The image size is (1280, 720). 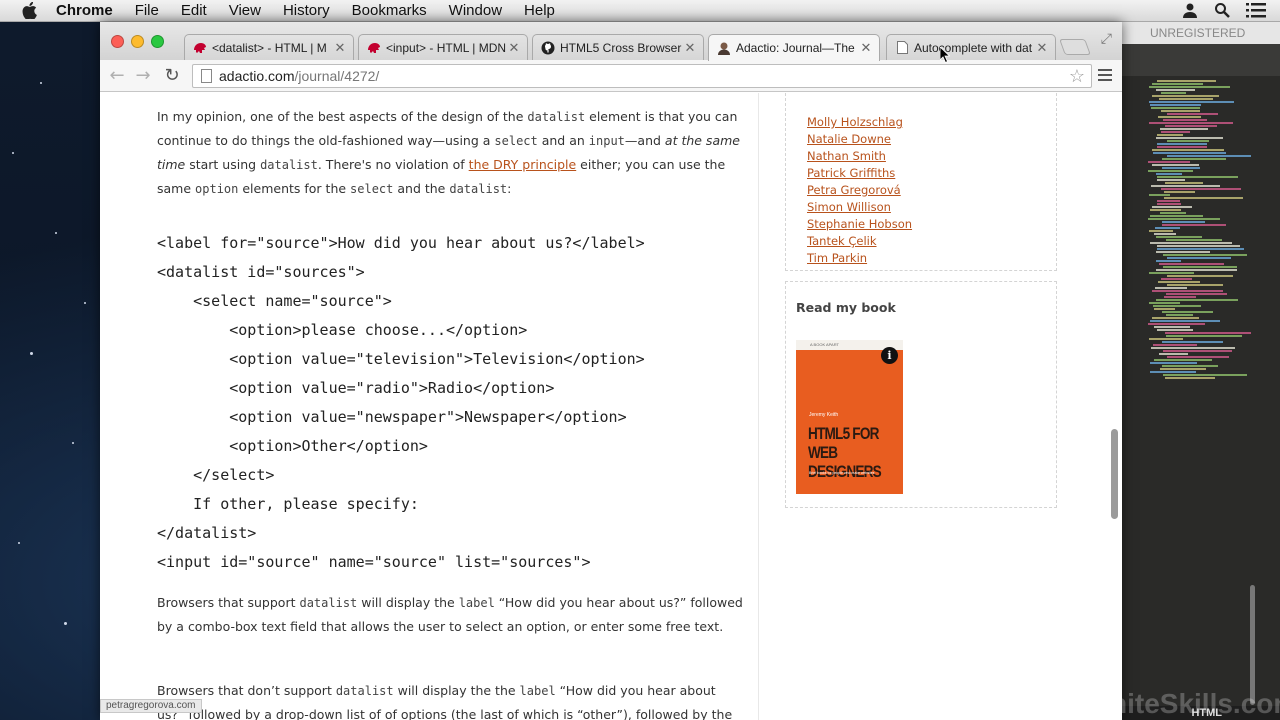 I want to click on sidebar-person-link: Patrick Griffiths, so click(x=931, y=173).